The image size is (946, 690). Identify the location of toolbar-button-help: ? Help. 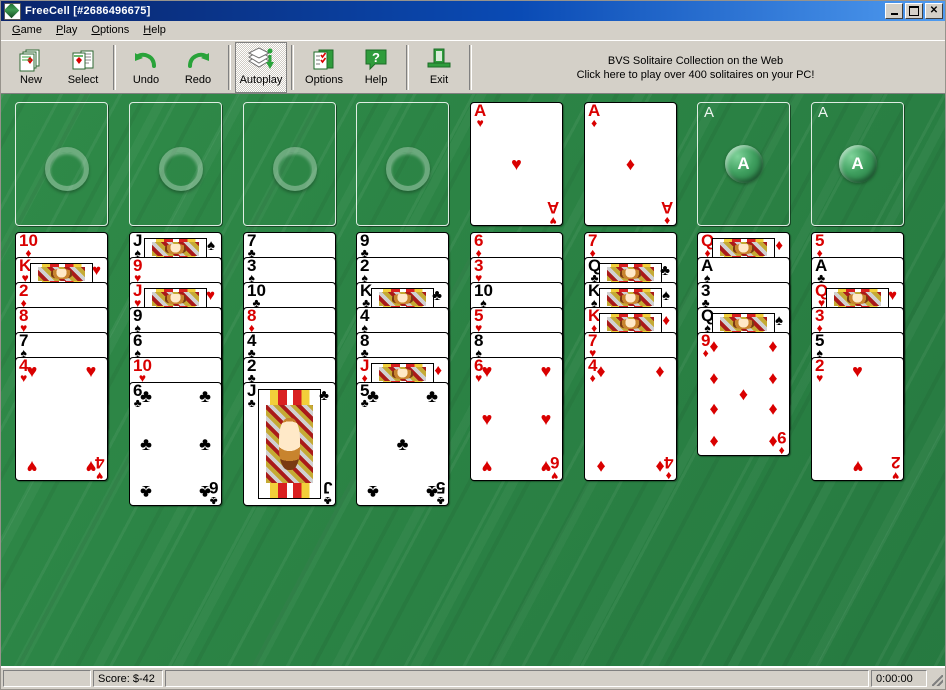
(376, 67).